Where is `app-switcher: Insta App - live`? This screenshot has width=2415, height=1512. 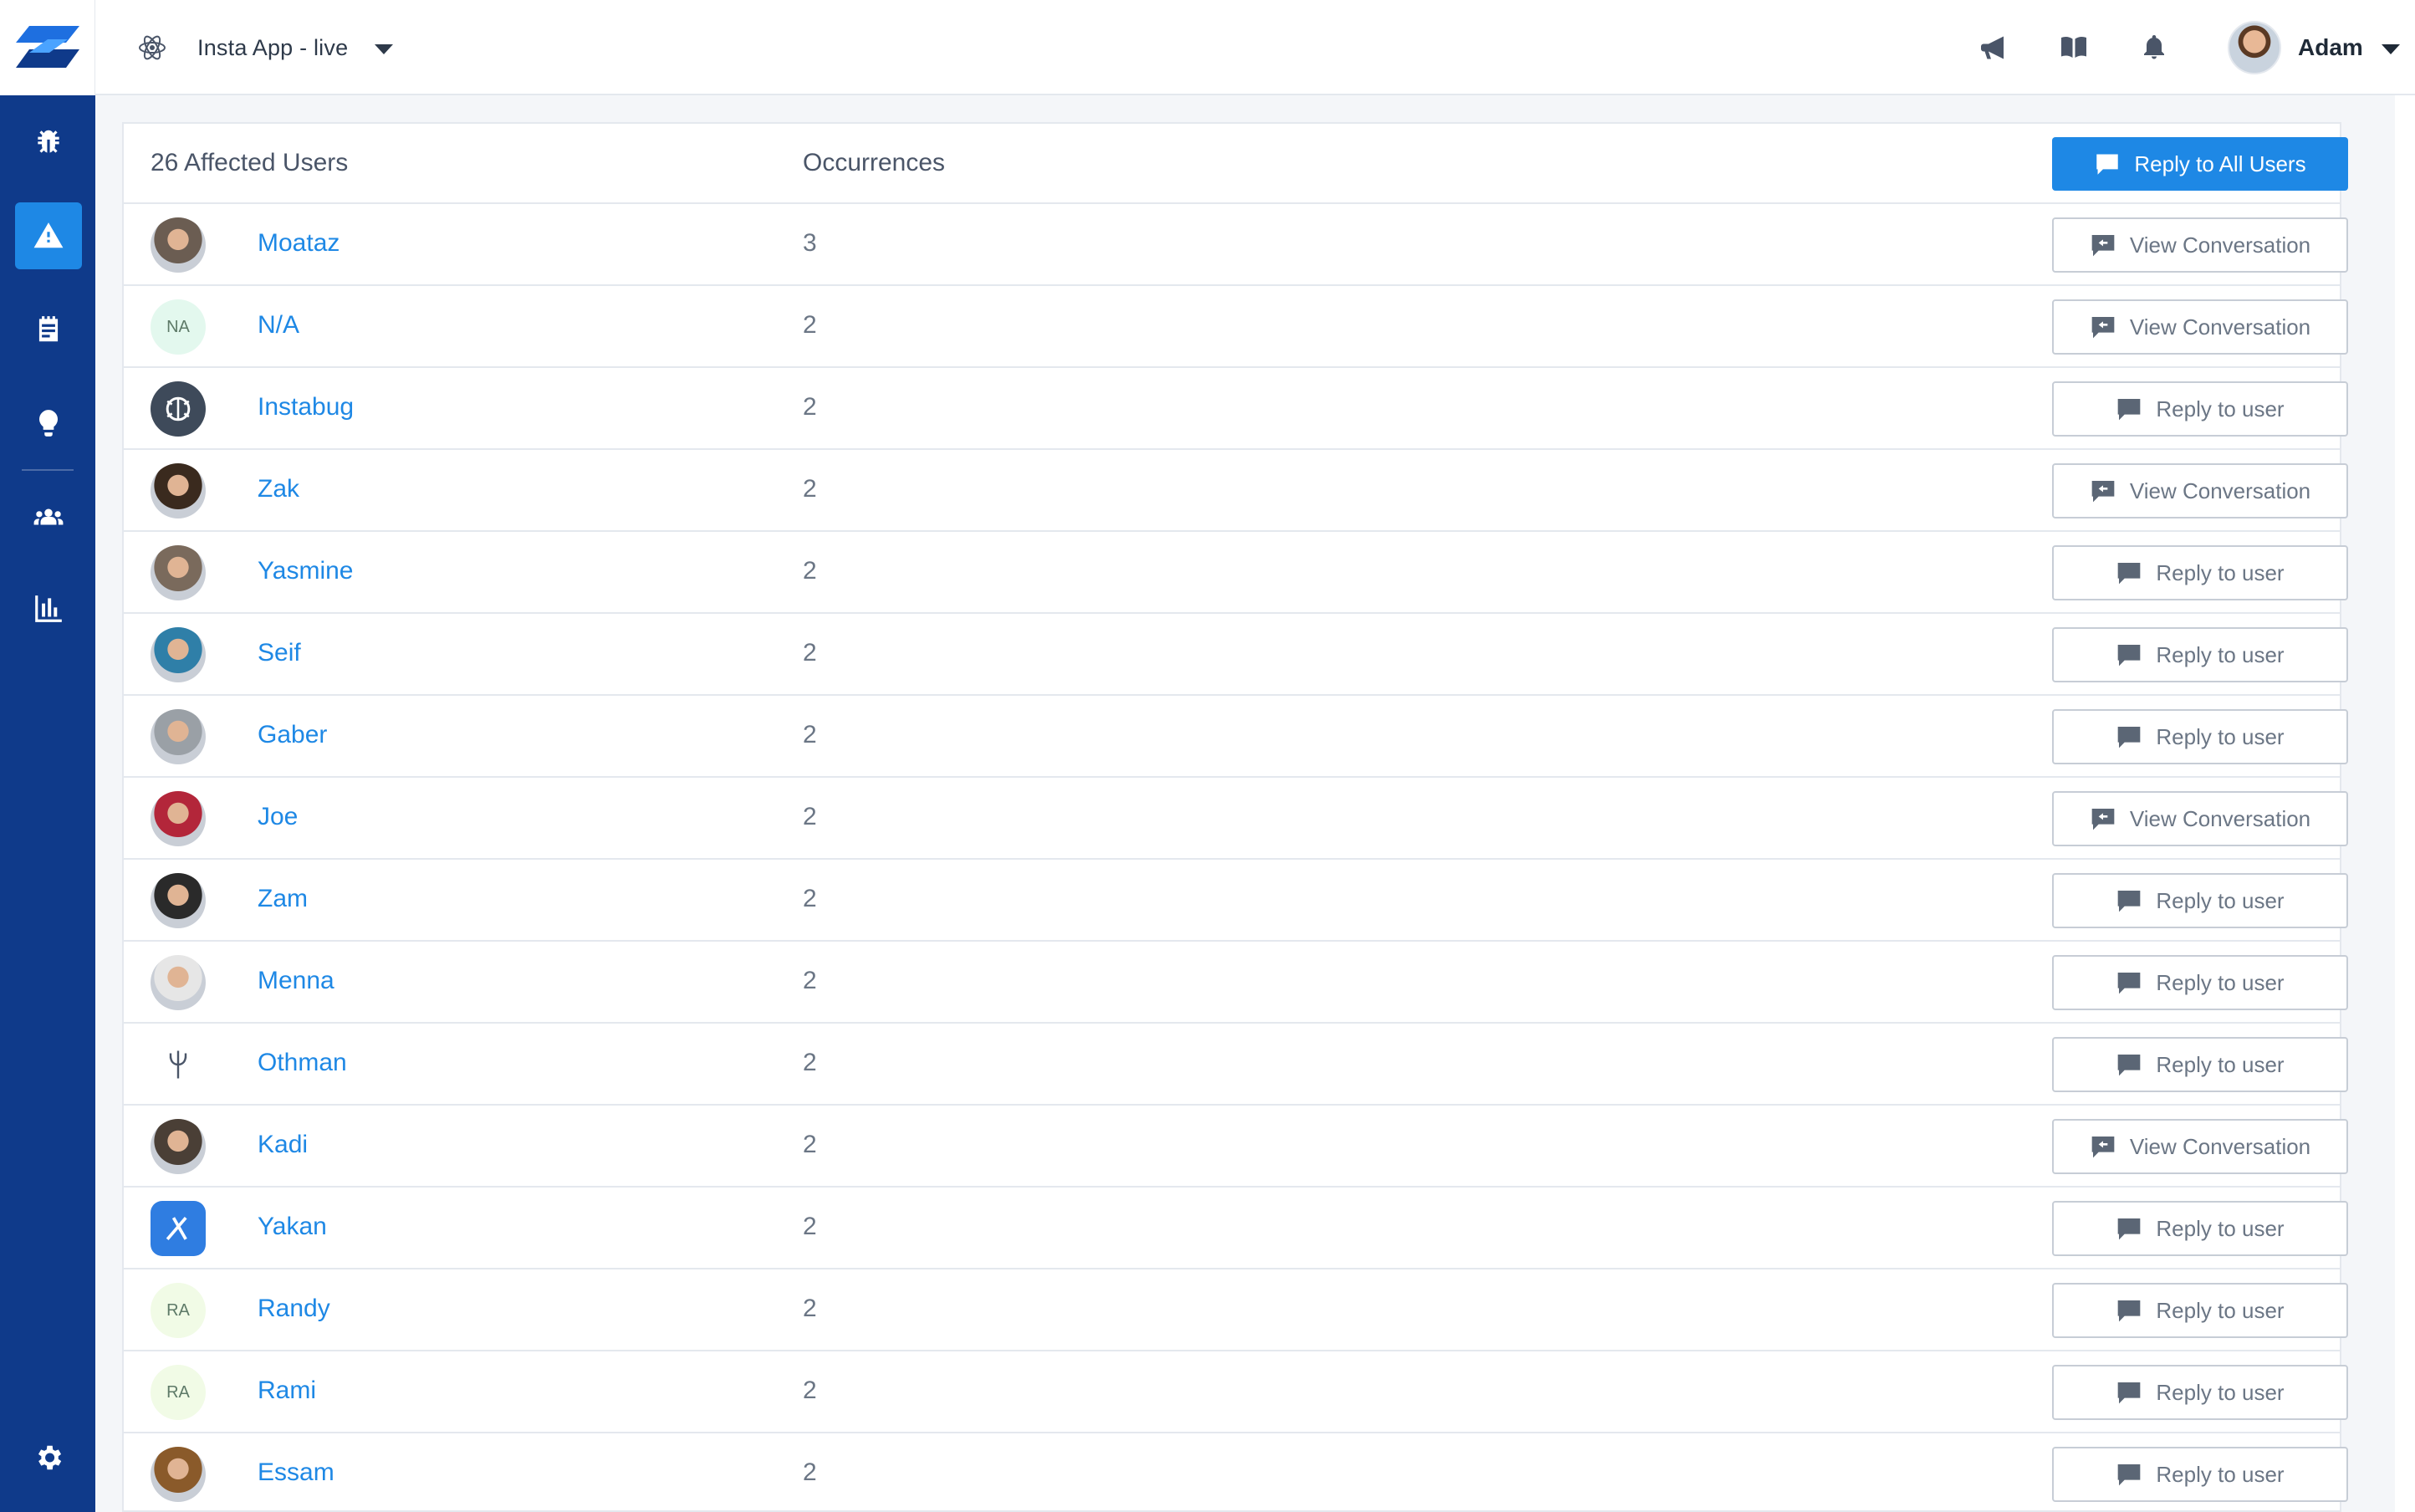
app-switcher: Insta App - live is located at coordinates (266, 47).